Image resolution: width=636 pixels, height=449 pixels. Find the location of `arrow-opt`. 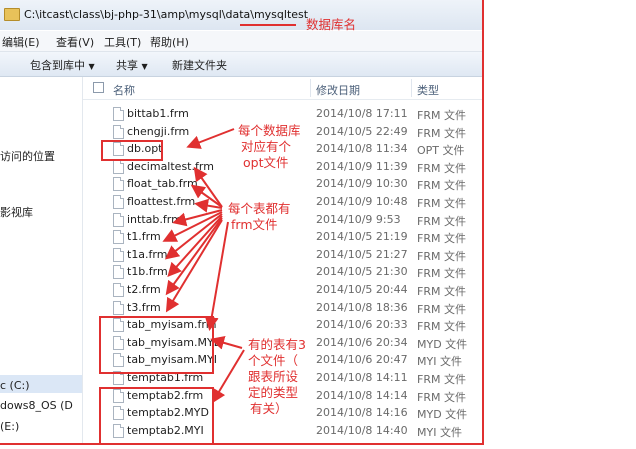

arrow-opt is located at coordinates (210, 138).